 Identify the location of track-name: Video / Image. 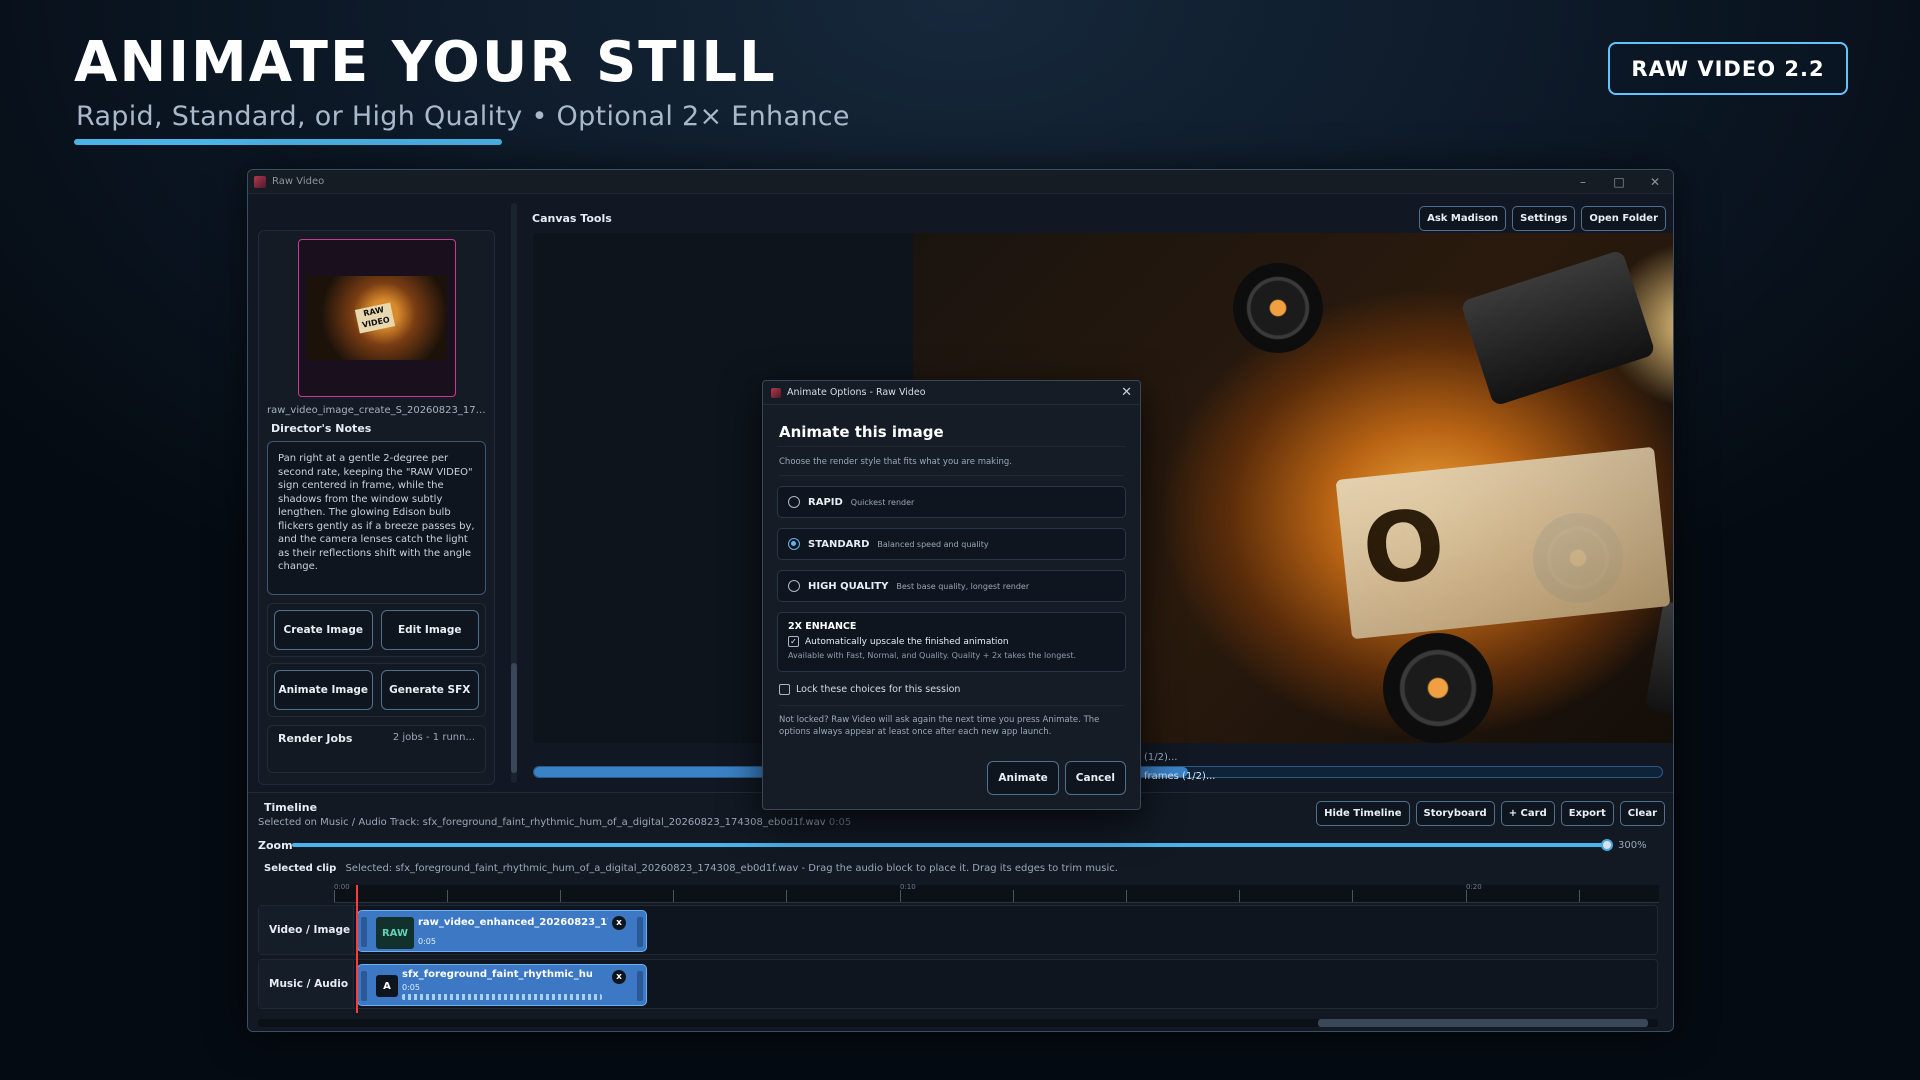
(306, 930).